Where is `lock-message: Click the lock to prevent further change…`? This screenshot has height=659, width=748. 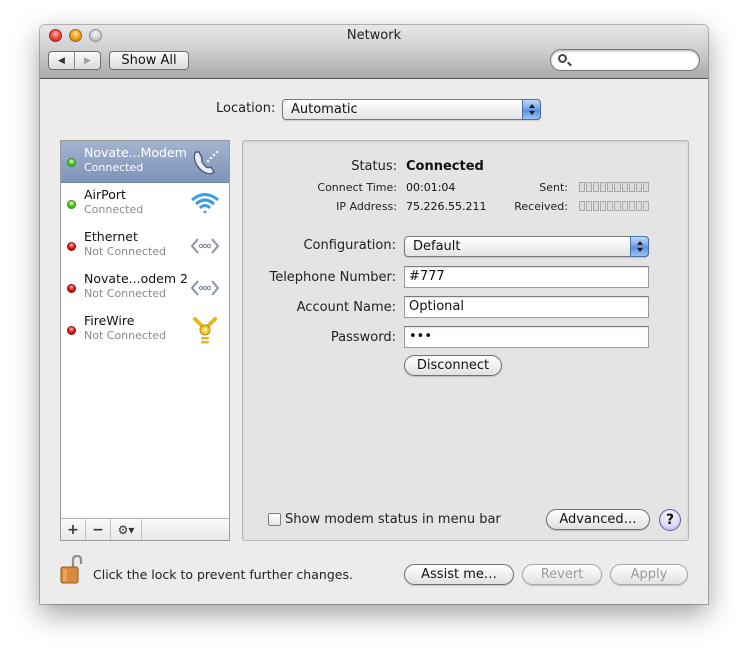
lock-message: Click the lock to prevent further change… is located at coordinates (223, 574).